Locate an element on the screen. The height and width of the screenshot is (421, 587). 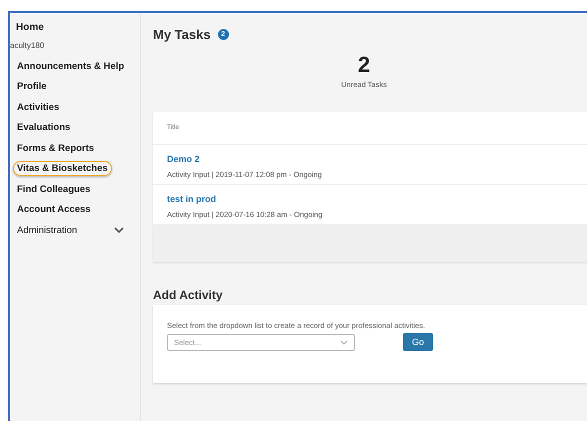
task-link: test in prod is located at coordinates (191, 199).